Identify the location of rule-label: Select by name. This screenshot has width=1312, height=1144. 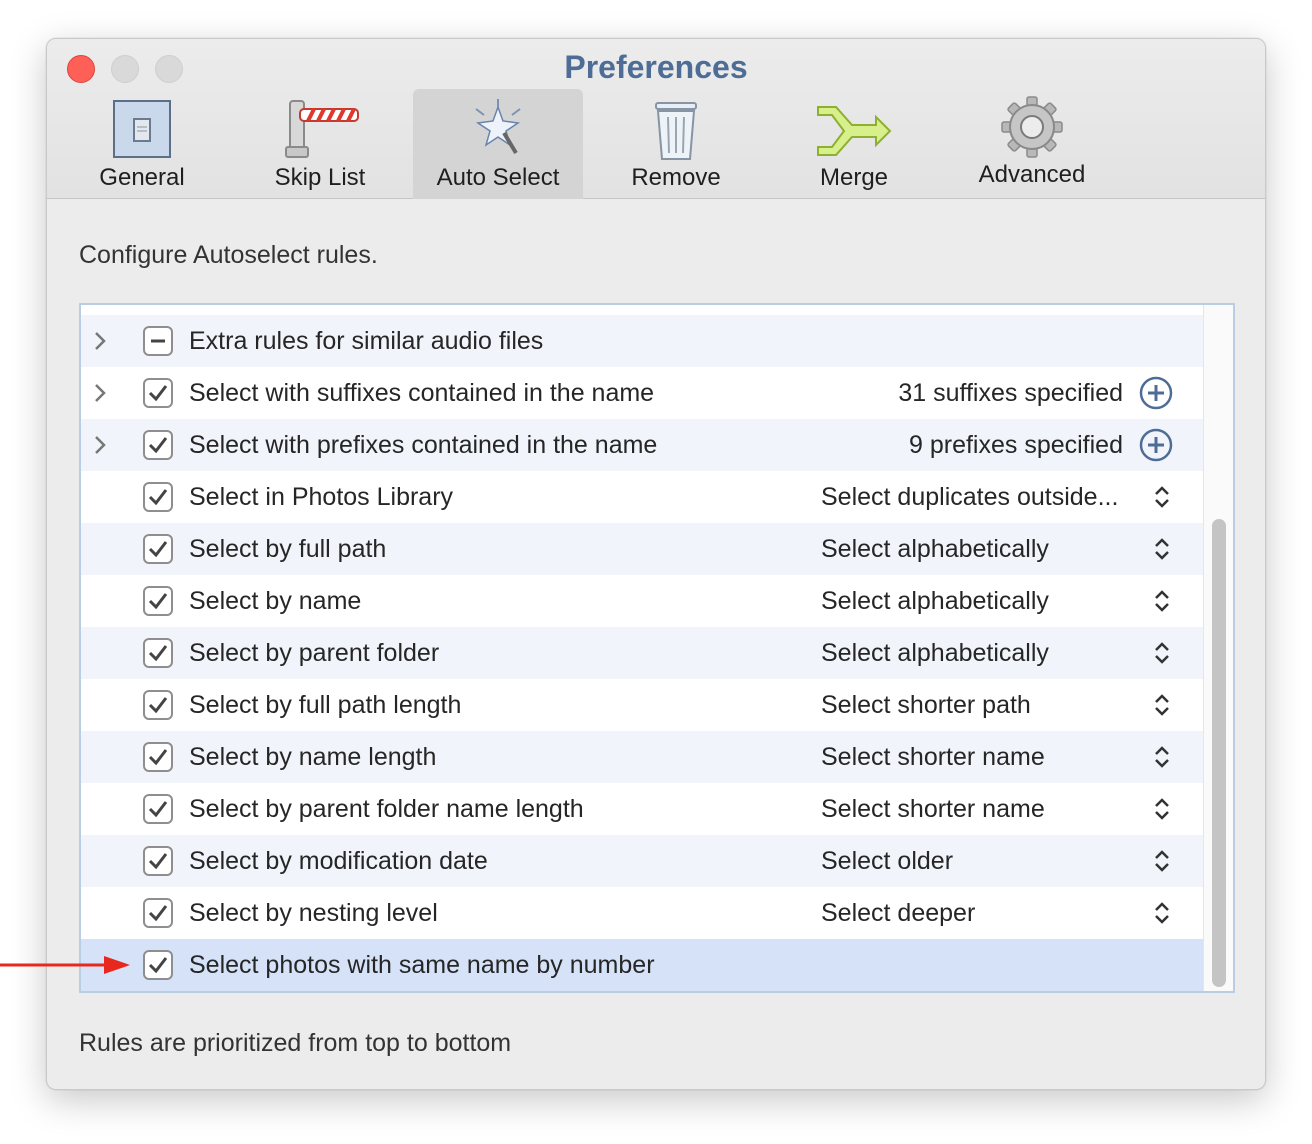
(275, 601).